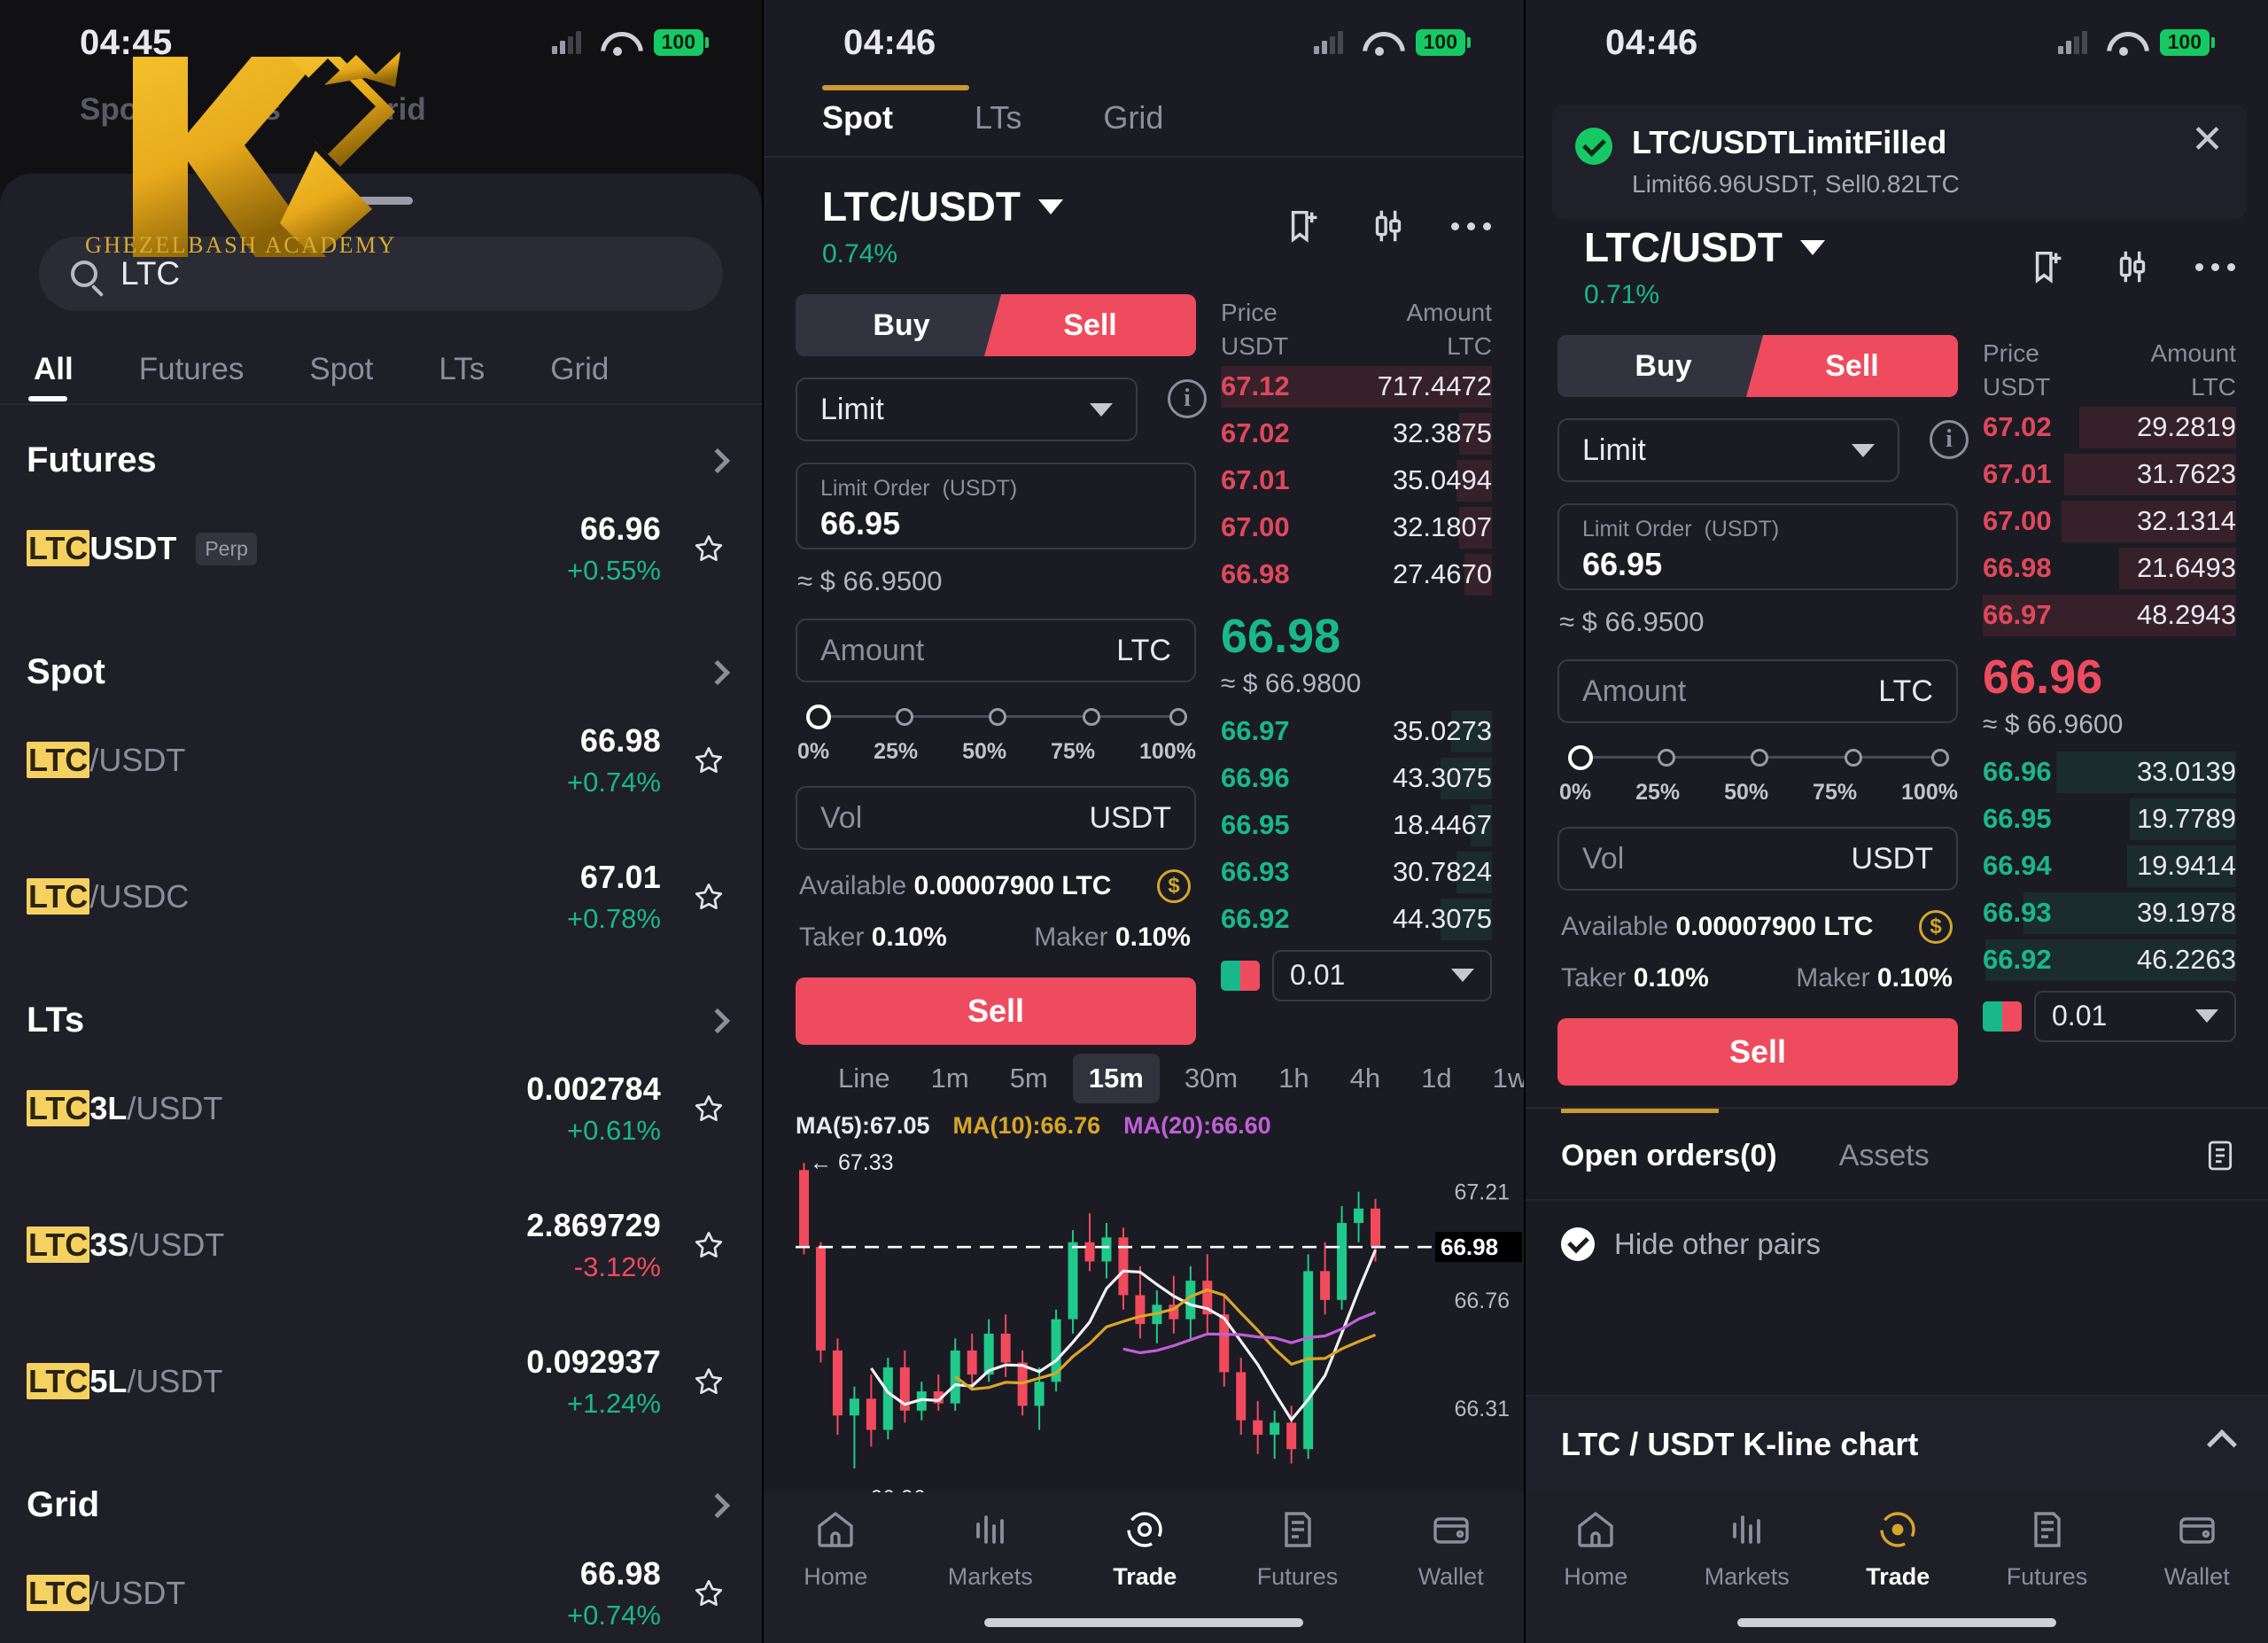  Describe the element at coordinates (1436, 1078) in the screenshot. I see `tf-1d: 1d` at that location.